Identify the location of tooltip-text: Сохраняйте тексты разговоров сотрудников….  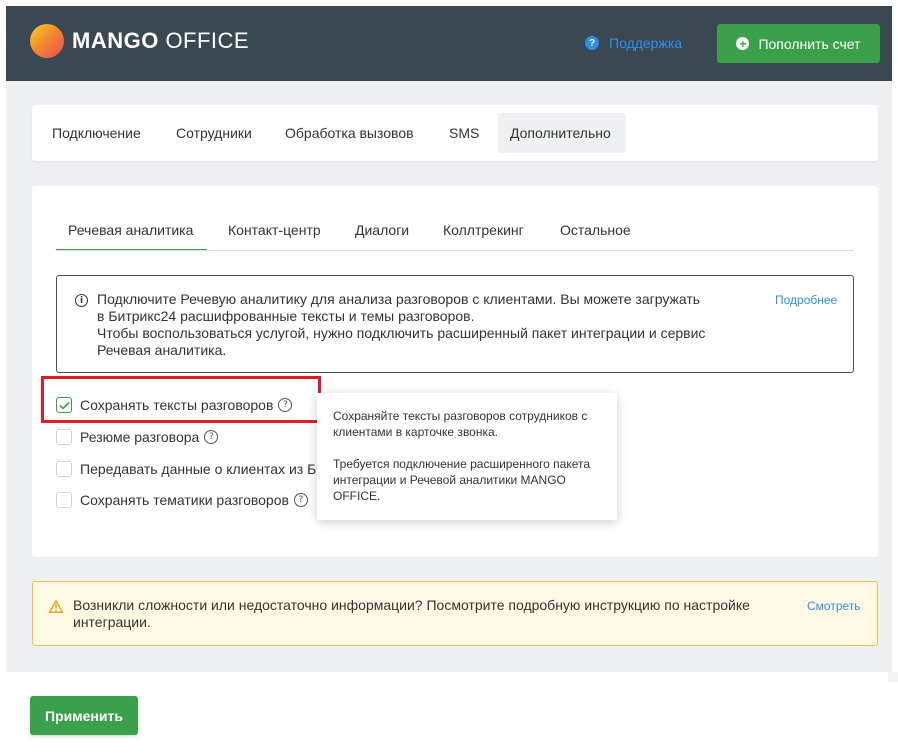
(460, 424).